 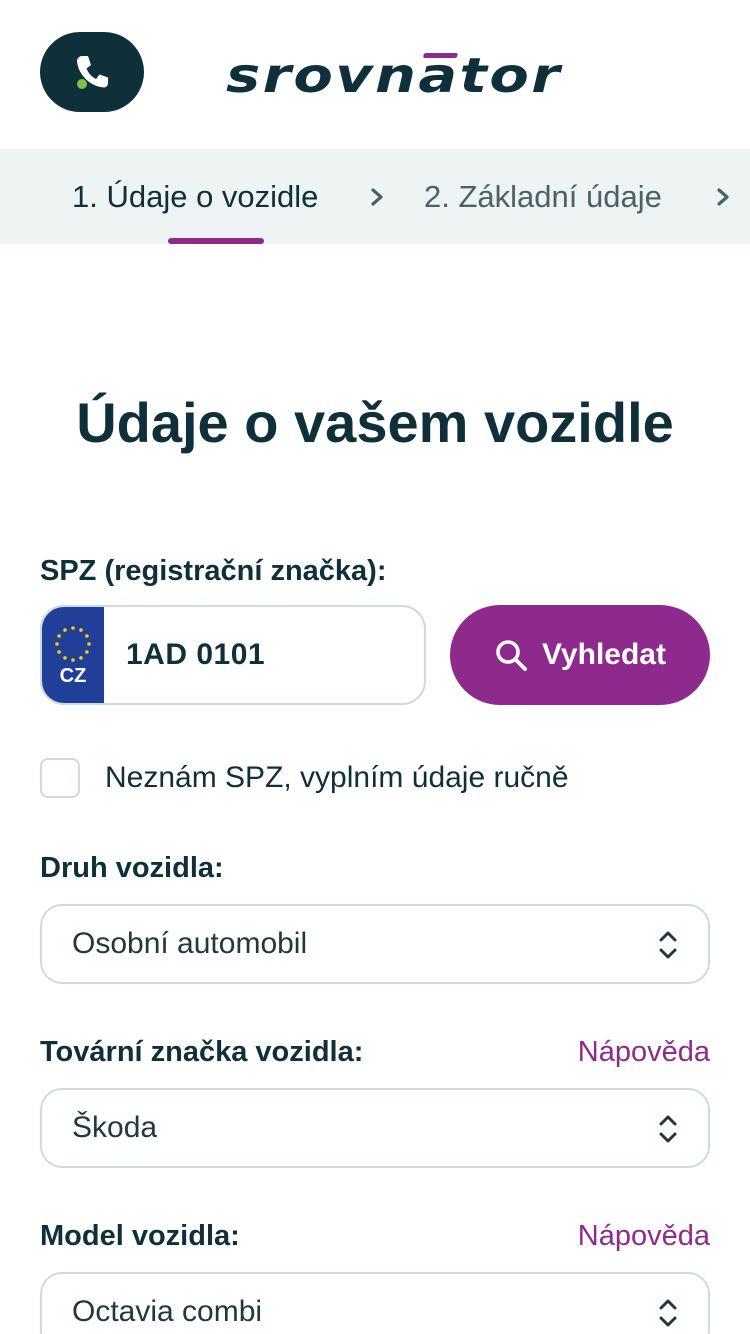 I want to click on model-label: Model vozidla:, so click(x=140, y=1236).